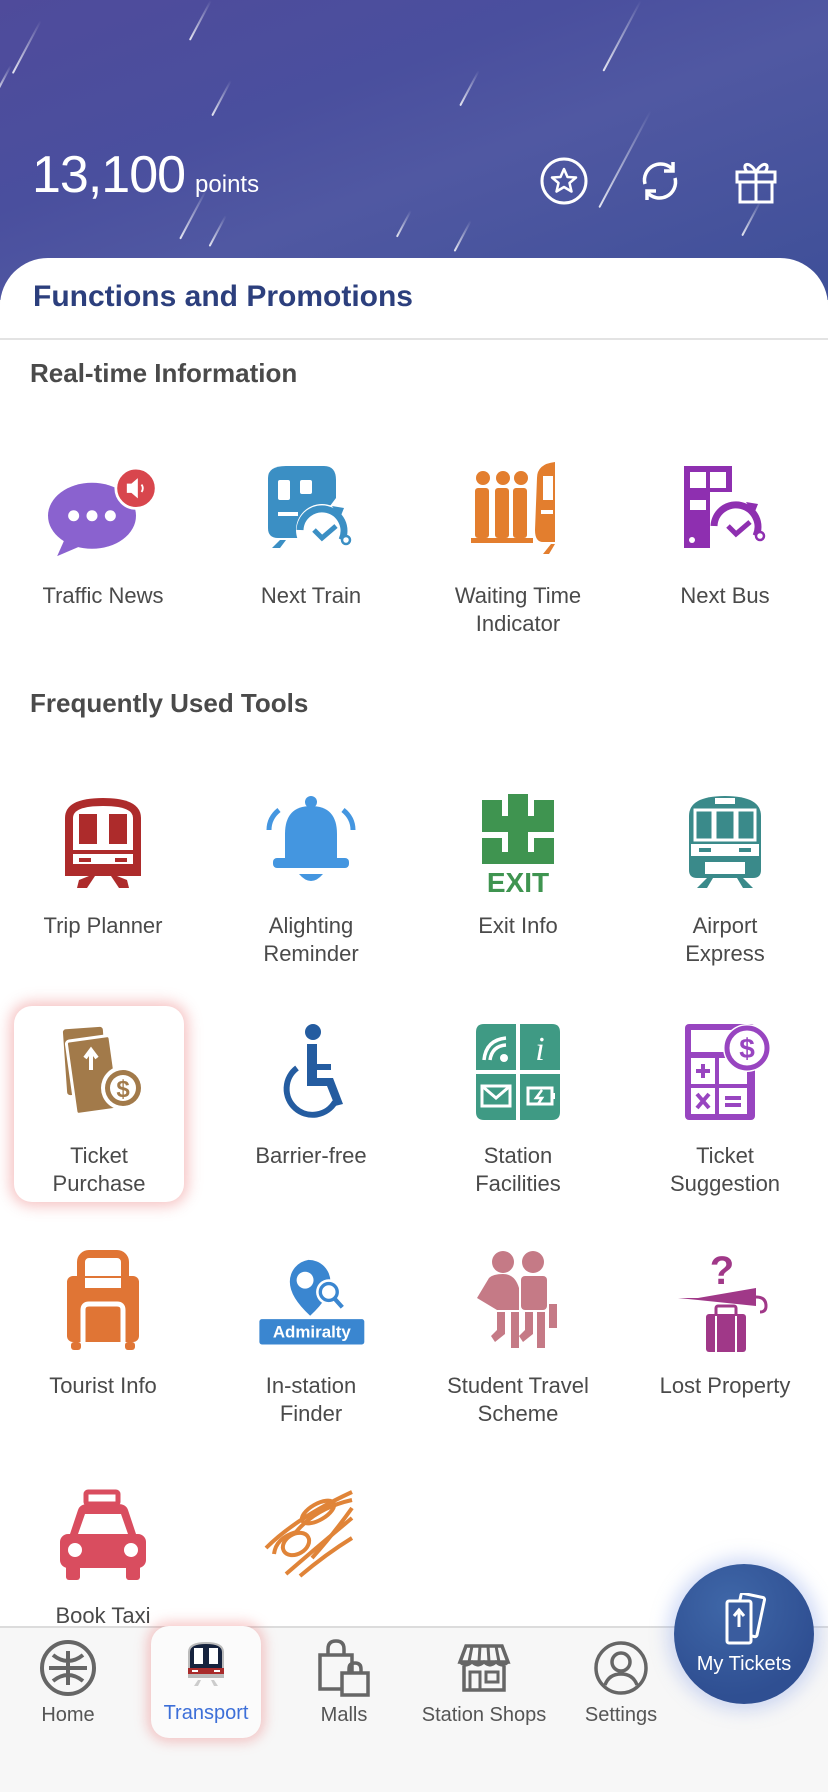  I want to click on refresh-button, so click(660, 181).